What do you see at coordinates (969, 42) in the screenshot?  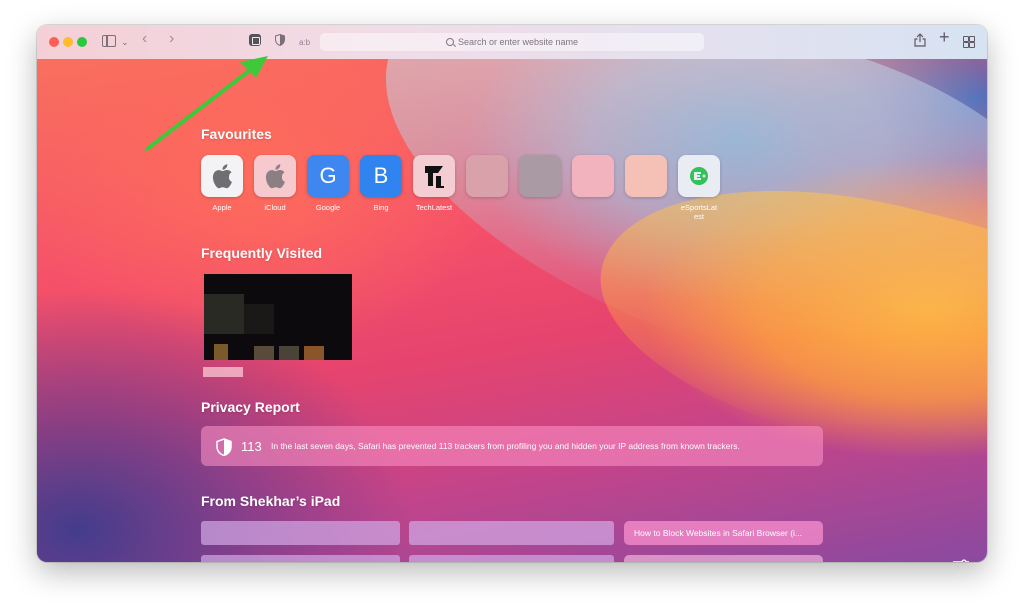 I see `tab-overview-icon` at bounding box center [969, 42].